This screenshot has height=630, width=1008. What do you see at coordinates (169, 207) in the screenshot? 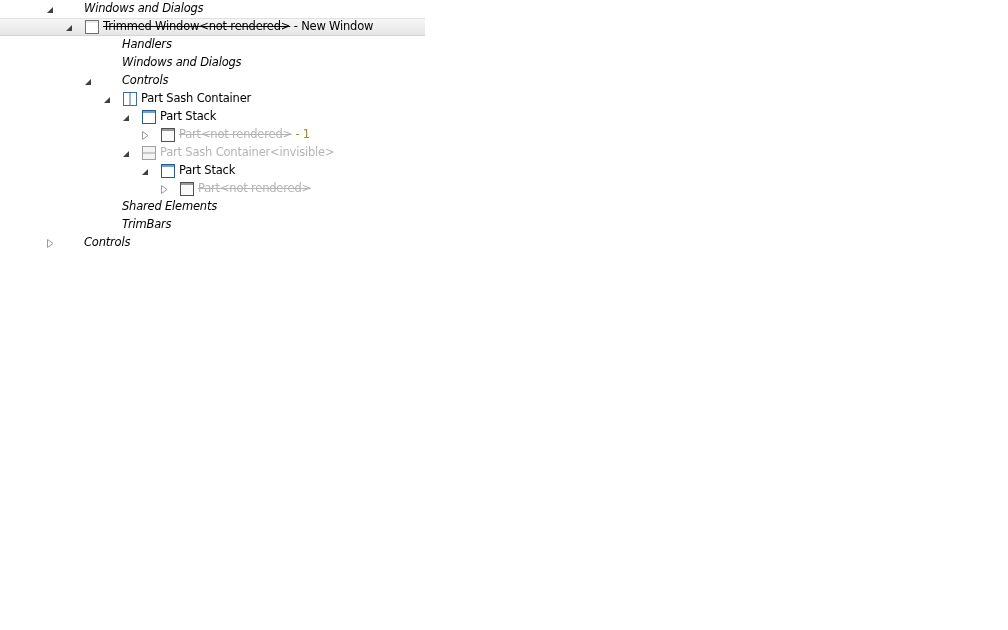
I see `tree-item-label: Shared Elements` at bounding box center [169, 207].